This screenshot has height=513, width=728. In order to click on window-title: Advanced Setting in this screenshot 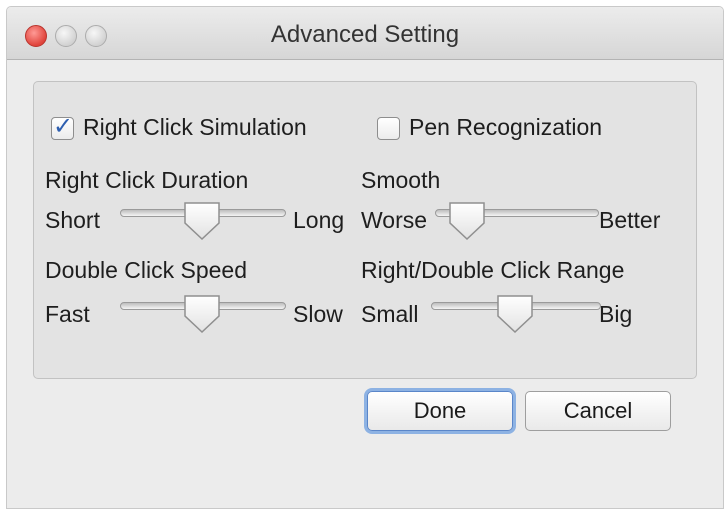, I will do `click(365, 34)`.